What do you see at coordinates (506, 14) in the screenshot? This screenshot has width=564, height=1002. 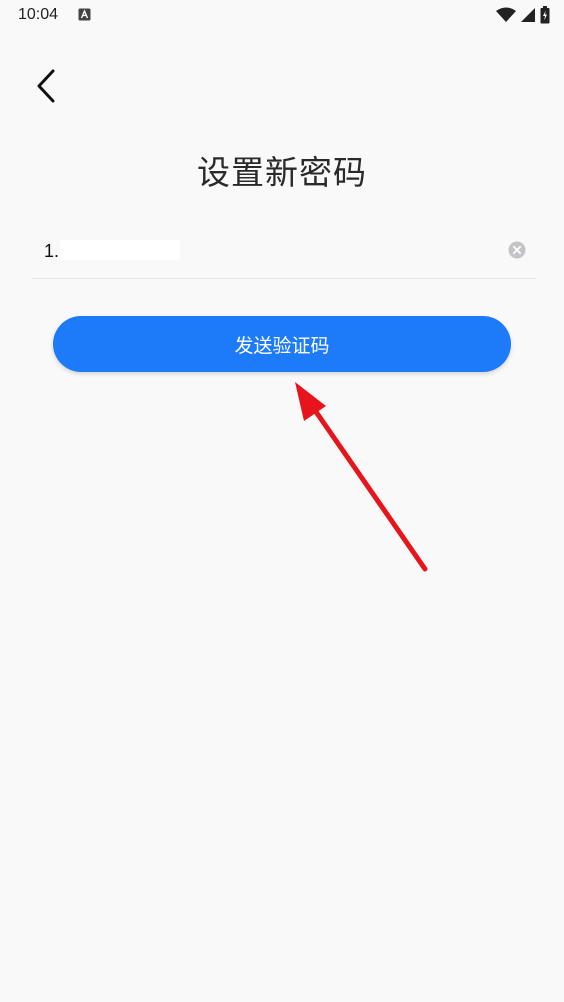 I see `wifi-icon` at bounding box center [506, 14].